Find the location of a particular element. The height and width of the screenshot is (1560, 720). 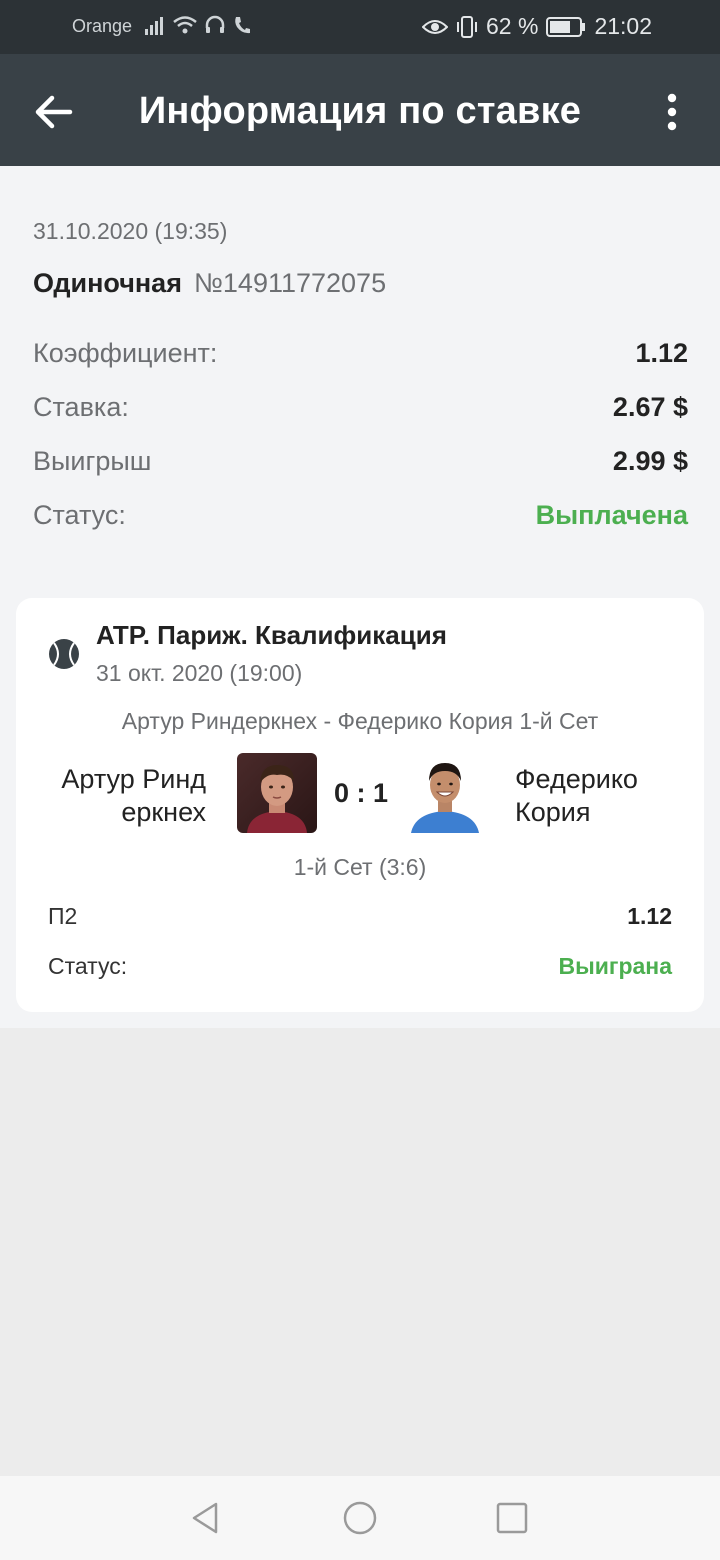

winnings-row: Выигрыш 2.99 $ is located at coordinates (360, 461).